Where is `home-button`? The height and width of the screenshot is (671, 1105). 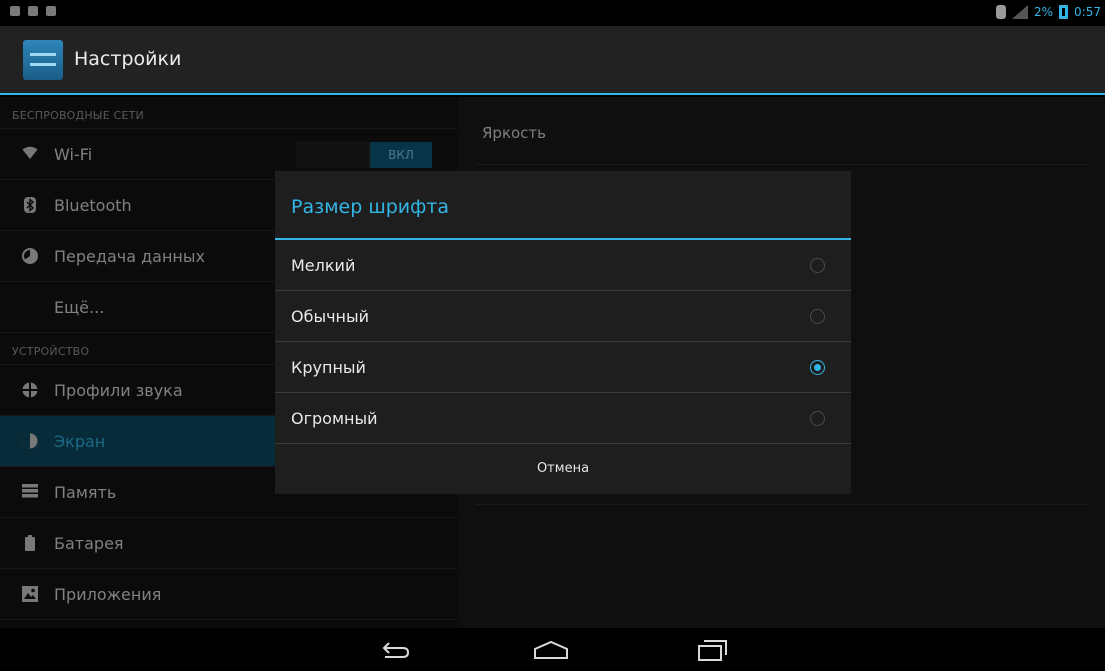
home-button is located at coordinates (551, 650).